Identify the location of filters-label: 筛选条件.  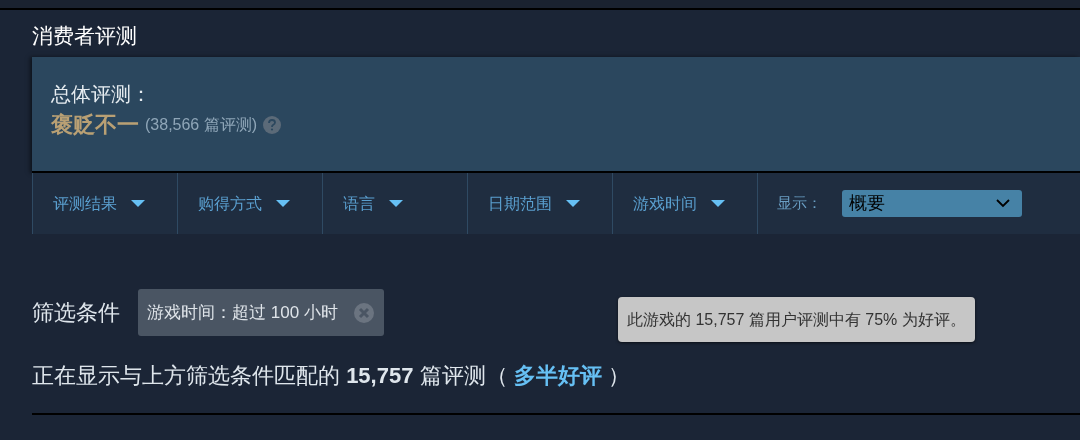
(76, 313).